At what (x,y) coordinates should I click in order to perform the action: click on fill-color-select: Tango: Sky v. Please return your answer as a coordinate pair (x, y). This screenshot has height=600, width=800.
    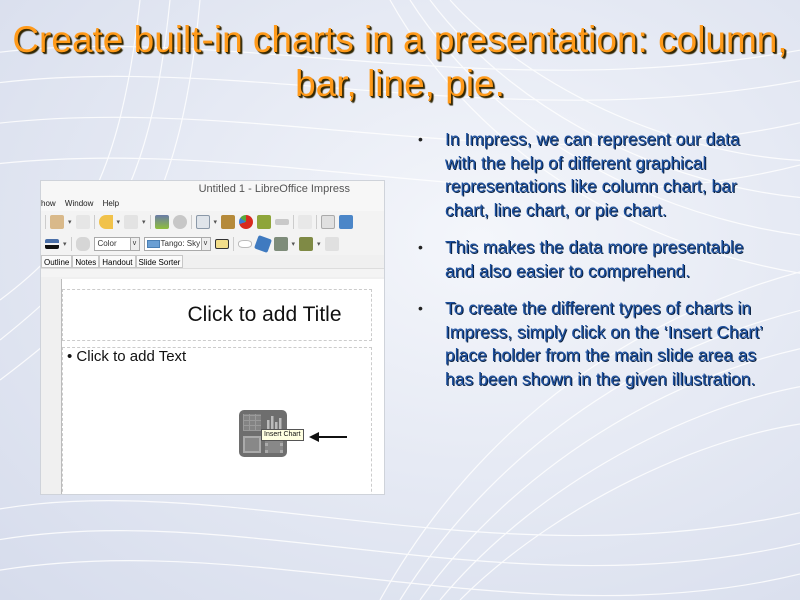
    Looking at the image, I should click on (177, 244).